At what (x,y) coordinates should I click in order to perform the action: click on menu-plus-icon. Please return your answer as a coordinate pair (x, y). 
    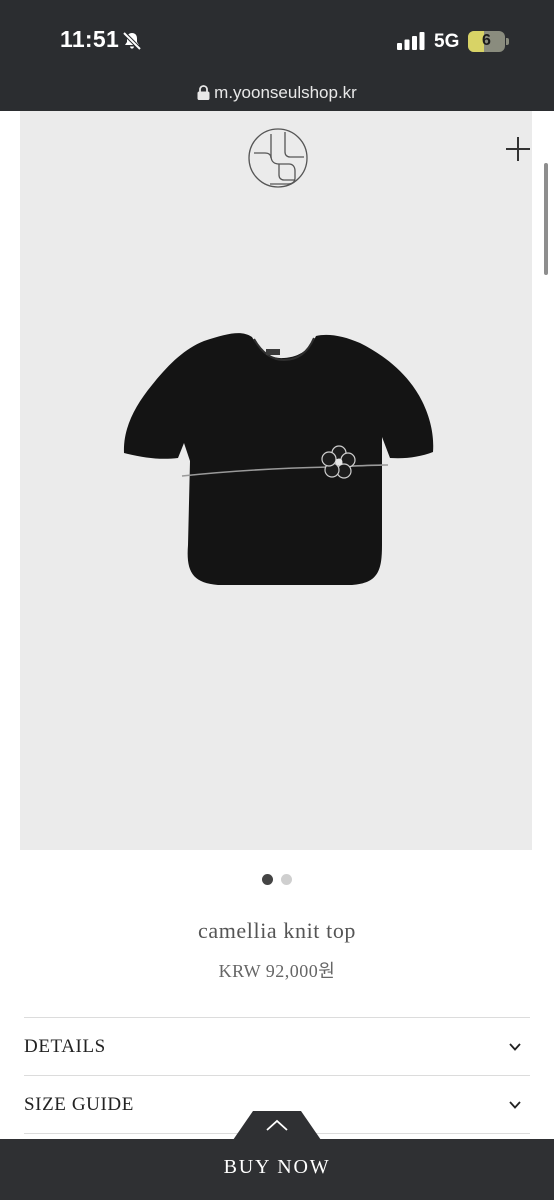
    Looking at the image, I should click on (518, 149).